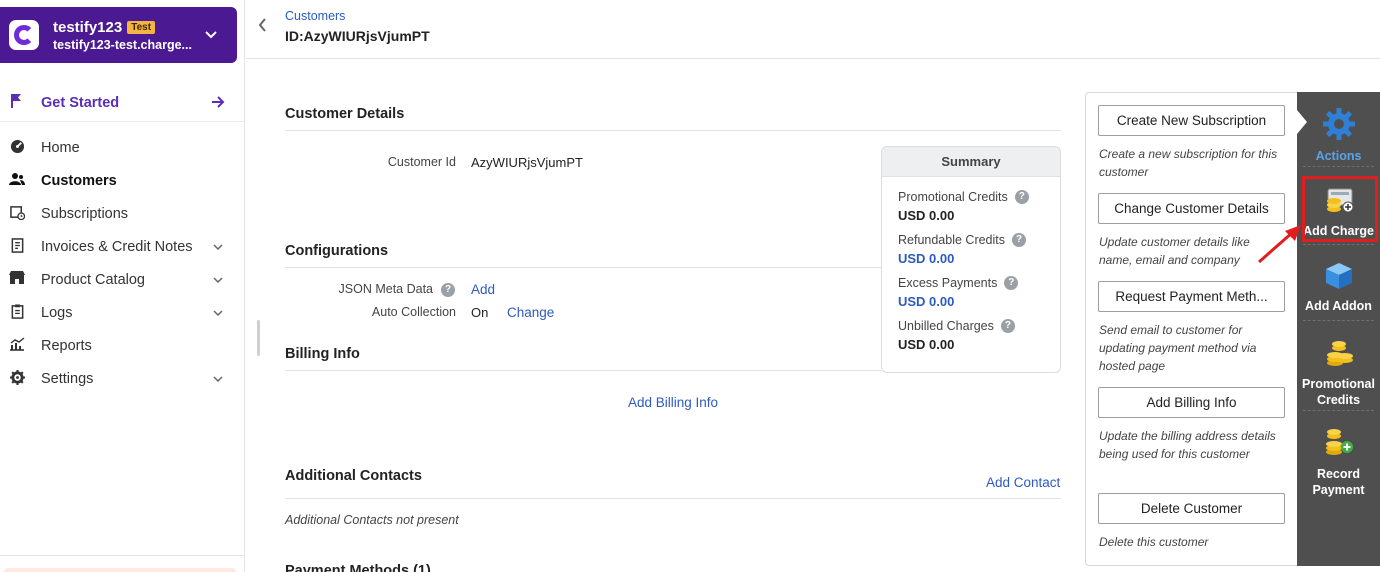 The width and height of the screenshot is (1380, 572). What do you see at coordinates (17, 378) in the screenshot?
I see `gear-icon` at bounding box center [17, 378].